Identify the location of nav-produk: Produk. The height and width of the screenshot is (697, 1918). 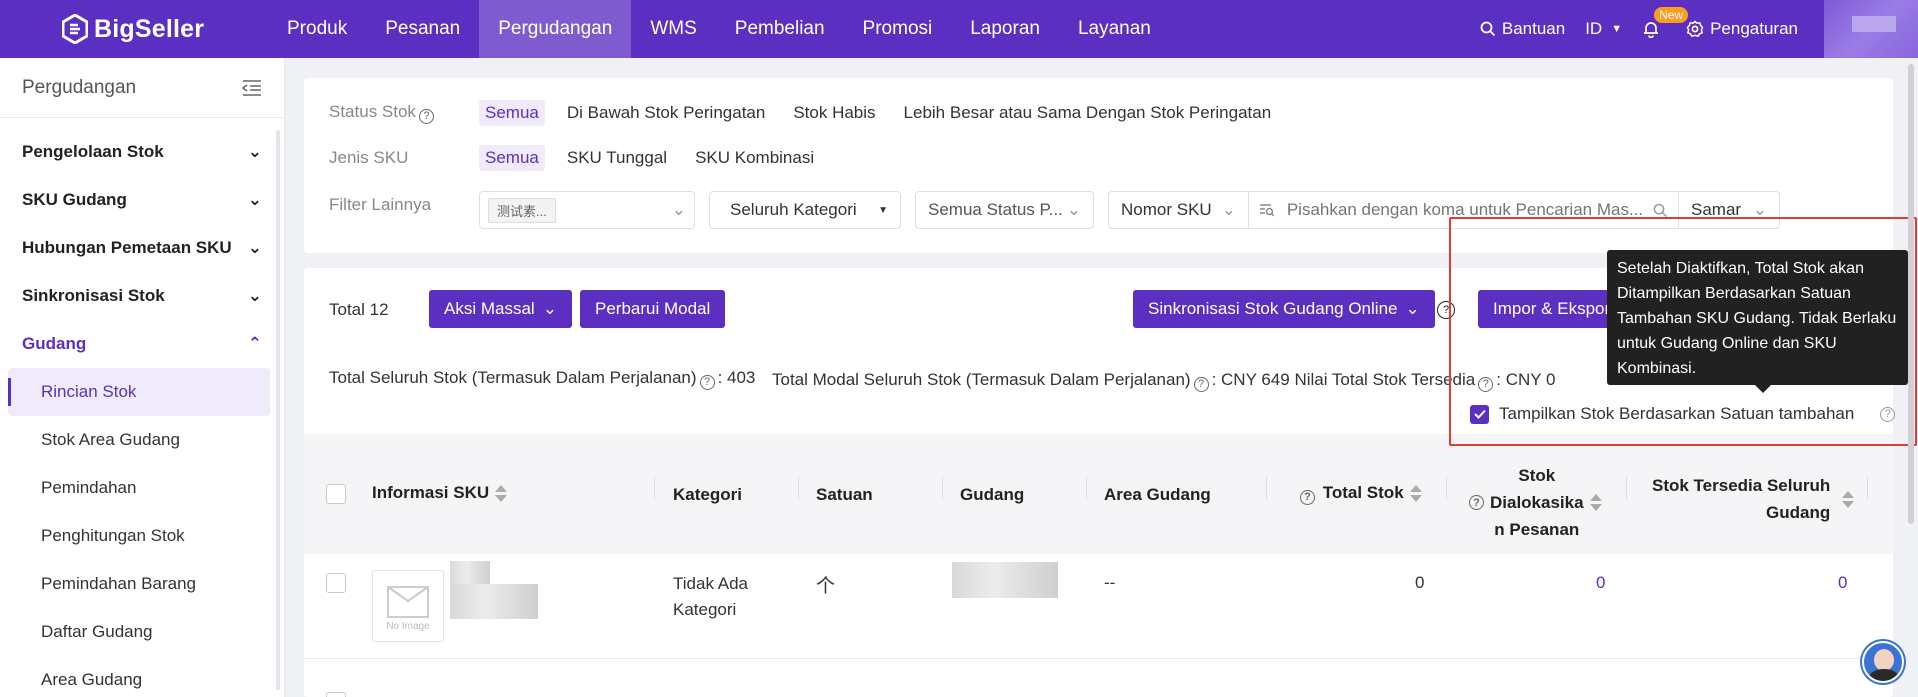
(317, 29).